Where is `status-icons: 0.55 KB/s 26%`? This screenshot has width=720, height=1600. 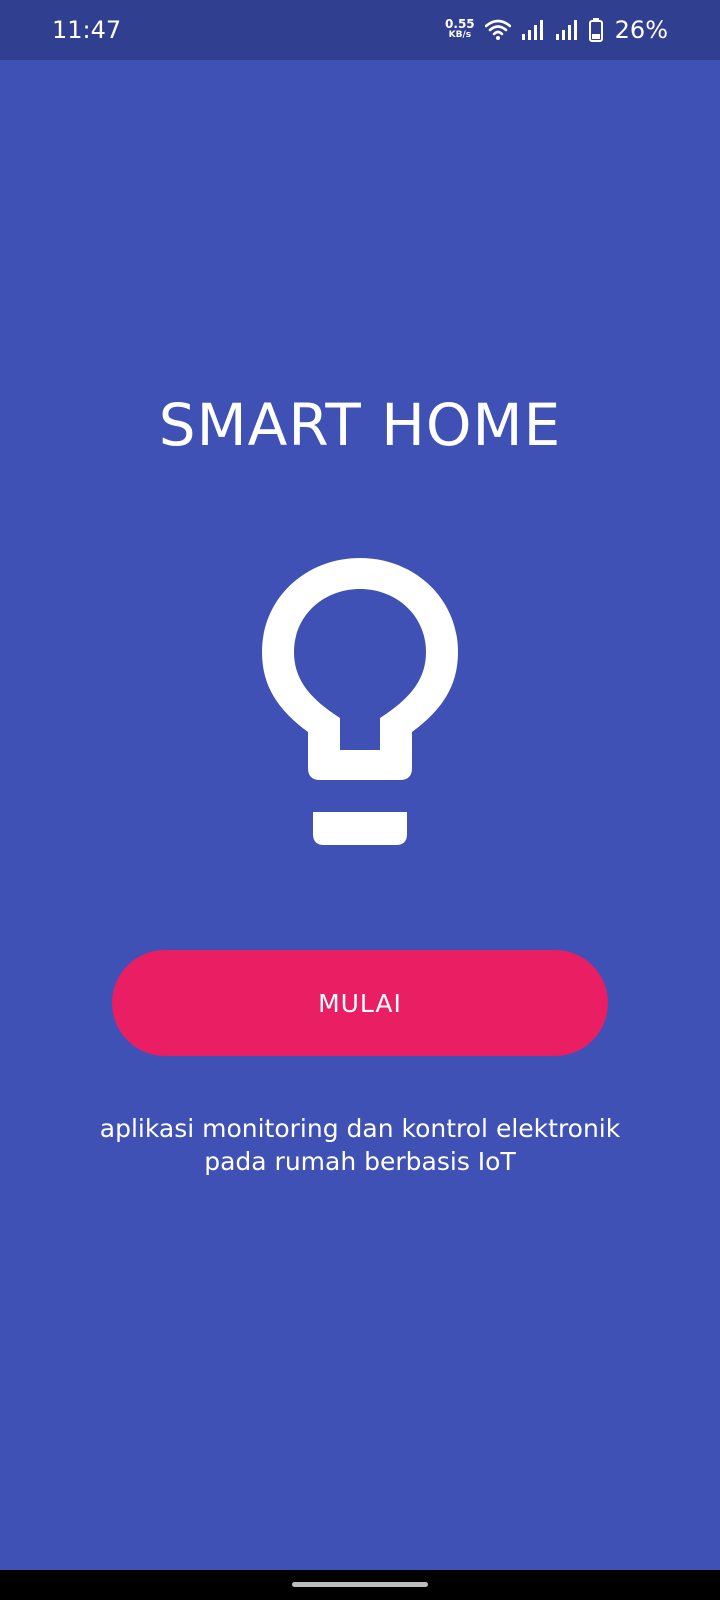
status-icons: 0.55 KB/s 26% is located at coordinates (556, 30).